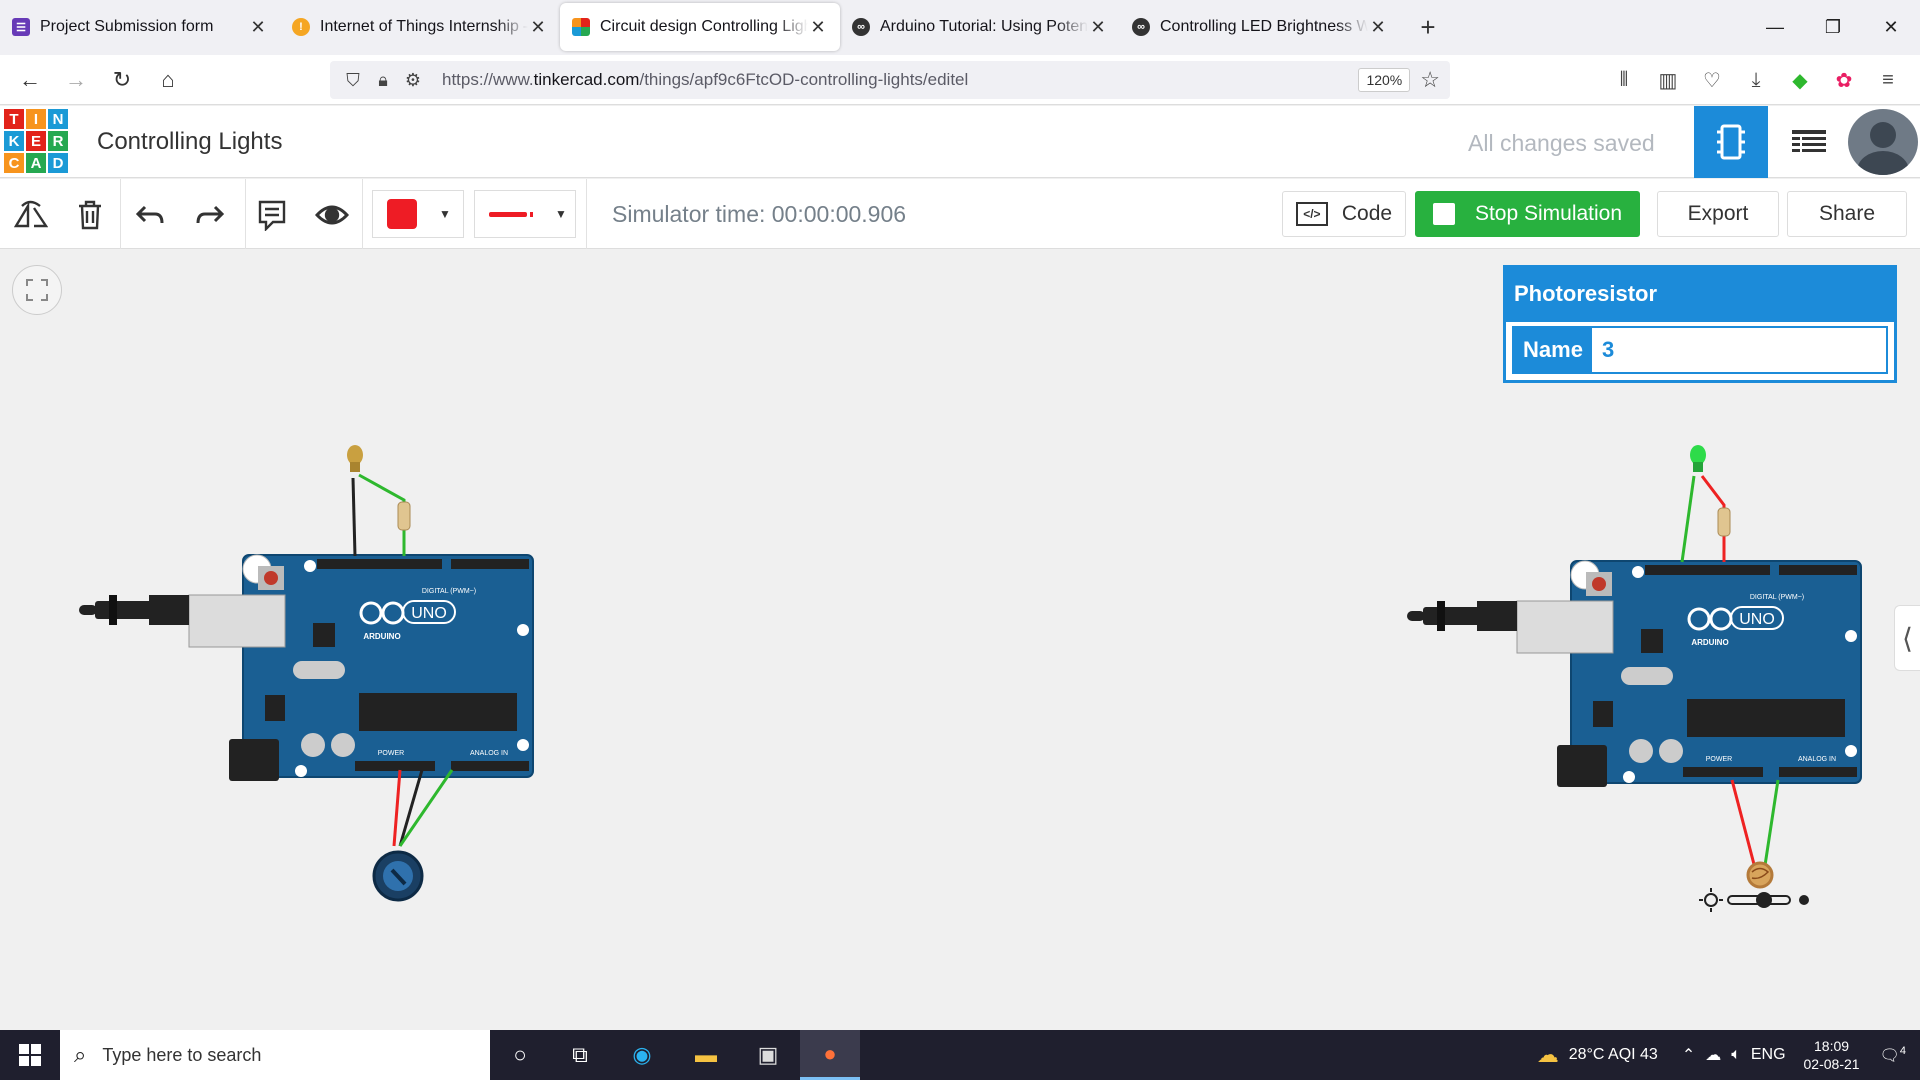  What do you see at coordinates (1613, 1055) in the screenshot?
I see `weather-text: 28°C AQI 43` at bounding box center [1613, 1055].